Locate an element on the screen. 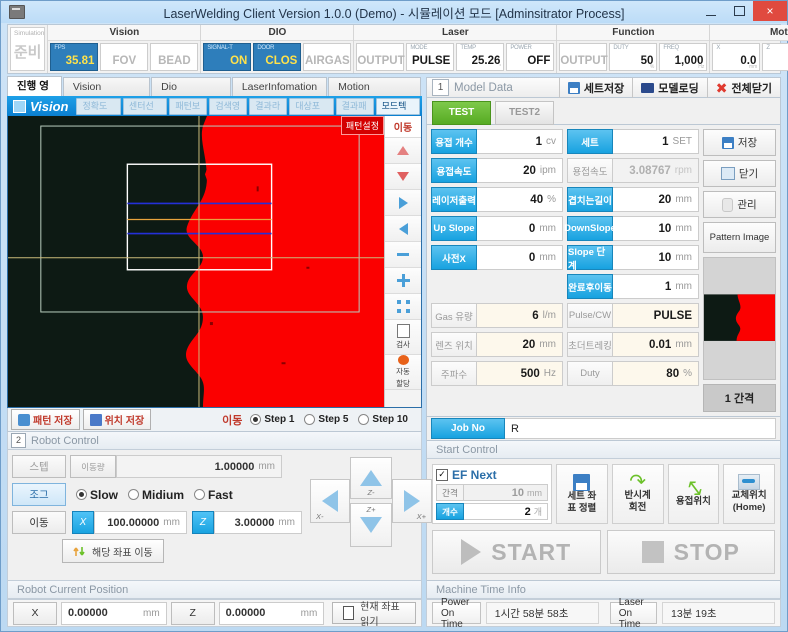  save-position-button: 위치 저장 is located at coordinates (117, 420).